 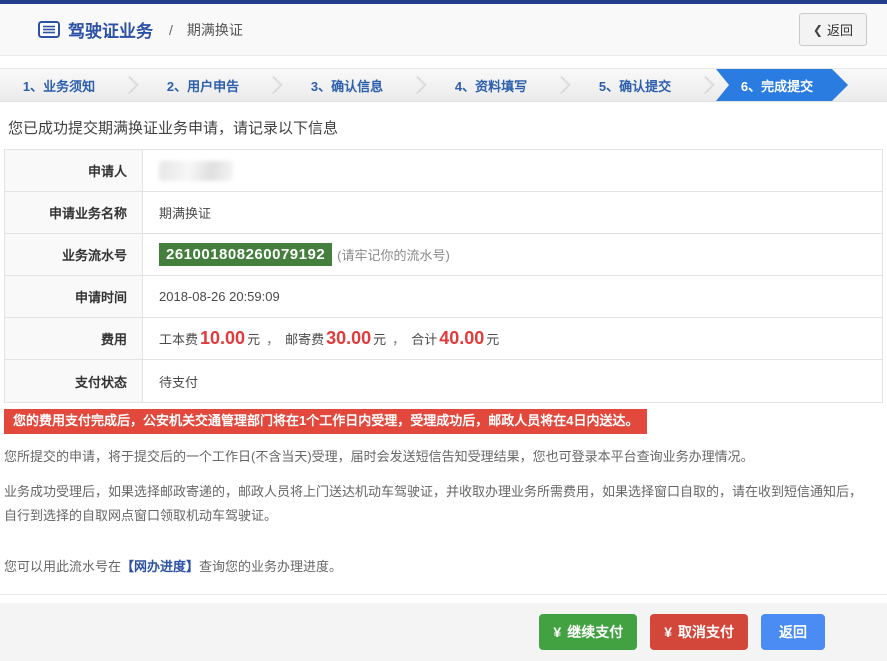 What do you see at coordinates (59, 85) in the screenshot?
I see `step-1-notice: 1、业务须知` at bounding box center [59, 85].